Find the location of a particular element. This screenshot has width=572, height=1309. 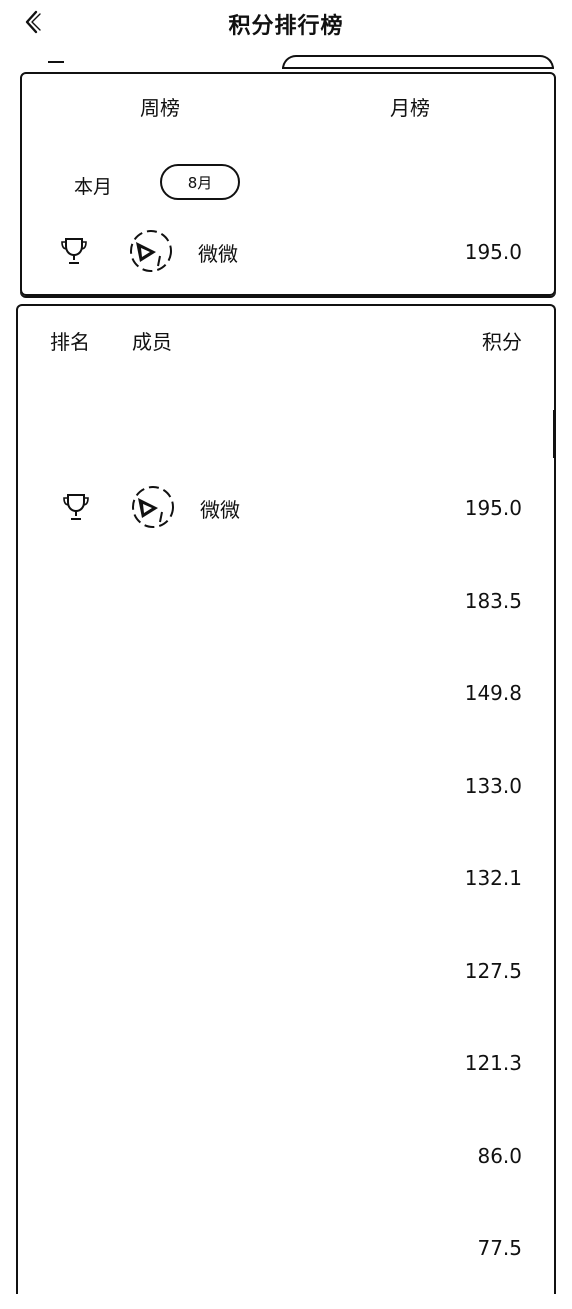

period-label: 本月 is located at coordinates (93, 187).